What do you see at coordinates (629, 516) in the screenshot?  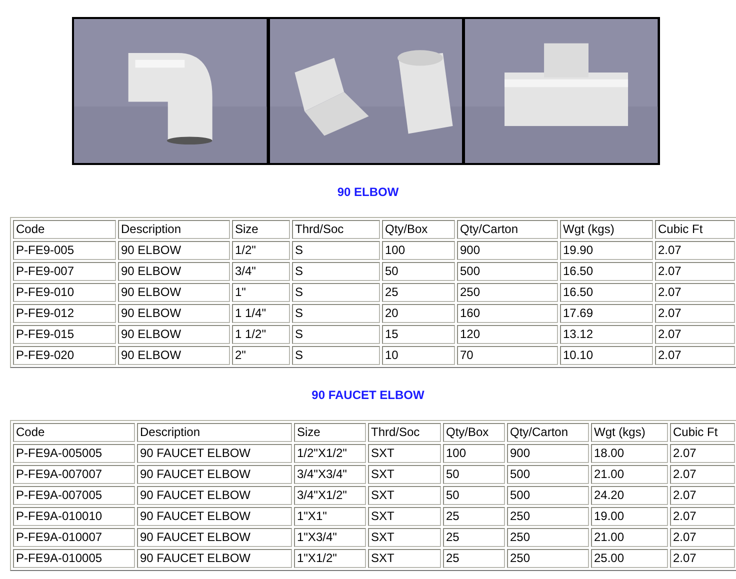 I see `table-cell: 19.00` at bounding box center [629, 516].